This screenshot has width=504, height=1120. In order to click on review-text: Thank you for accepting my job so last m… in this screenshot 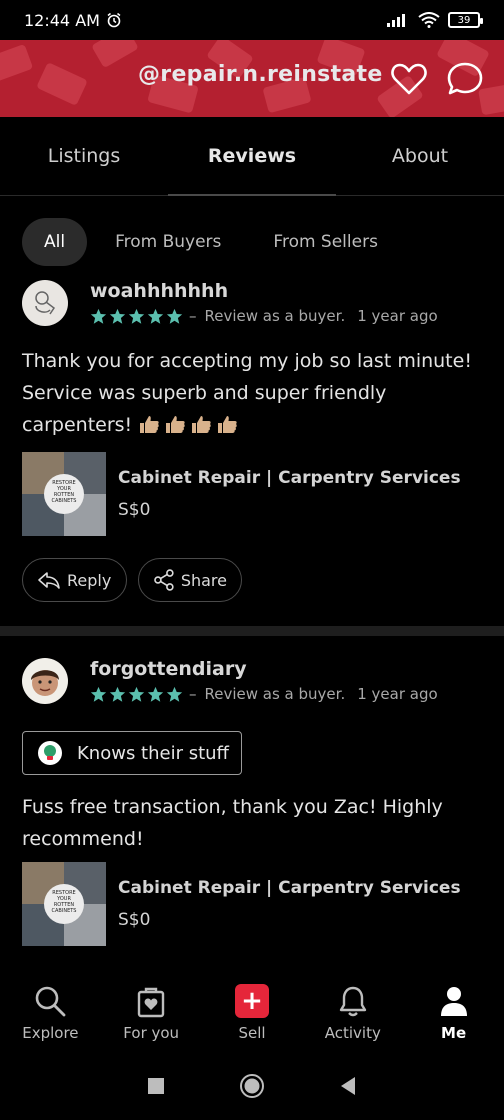, I will do `click(257, 393)`.